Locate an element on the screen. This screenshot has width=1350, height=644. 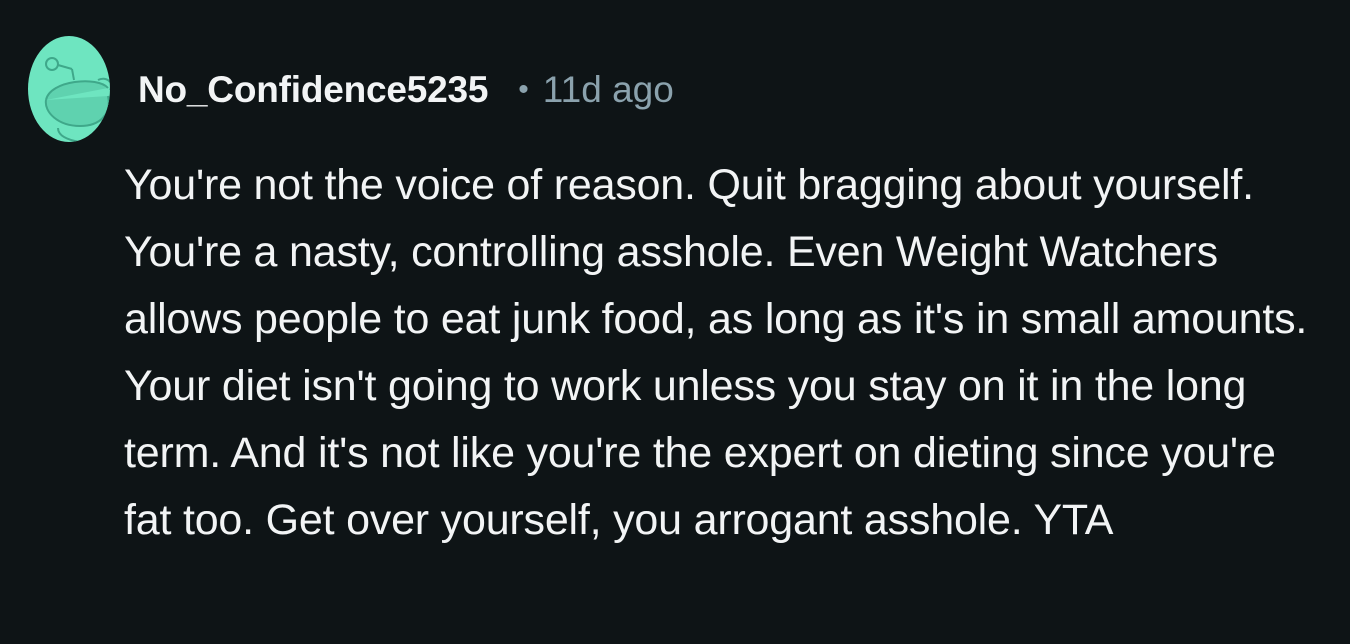
reddit-snoo-avatar-icon is located at coordinates (69, 89).